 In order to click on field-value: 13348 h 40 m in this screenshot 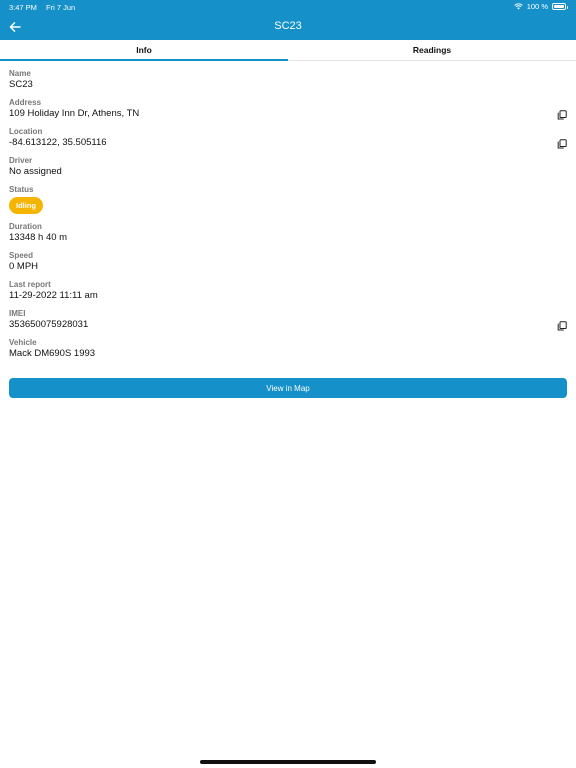, I will do `click(38, 237)`.